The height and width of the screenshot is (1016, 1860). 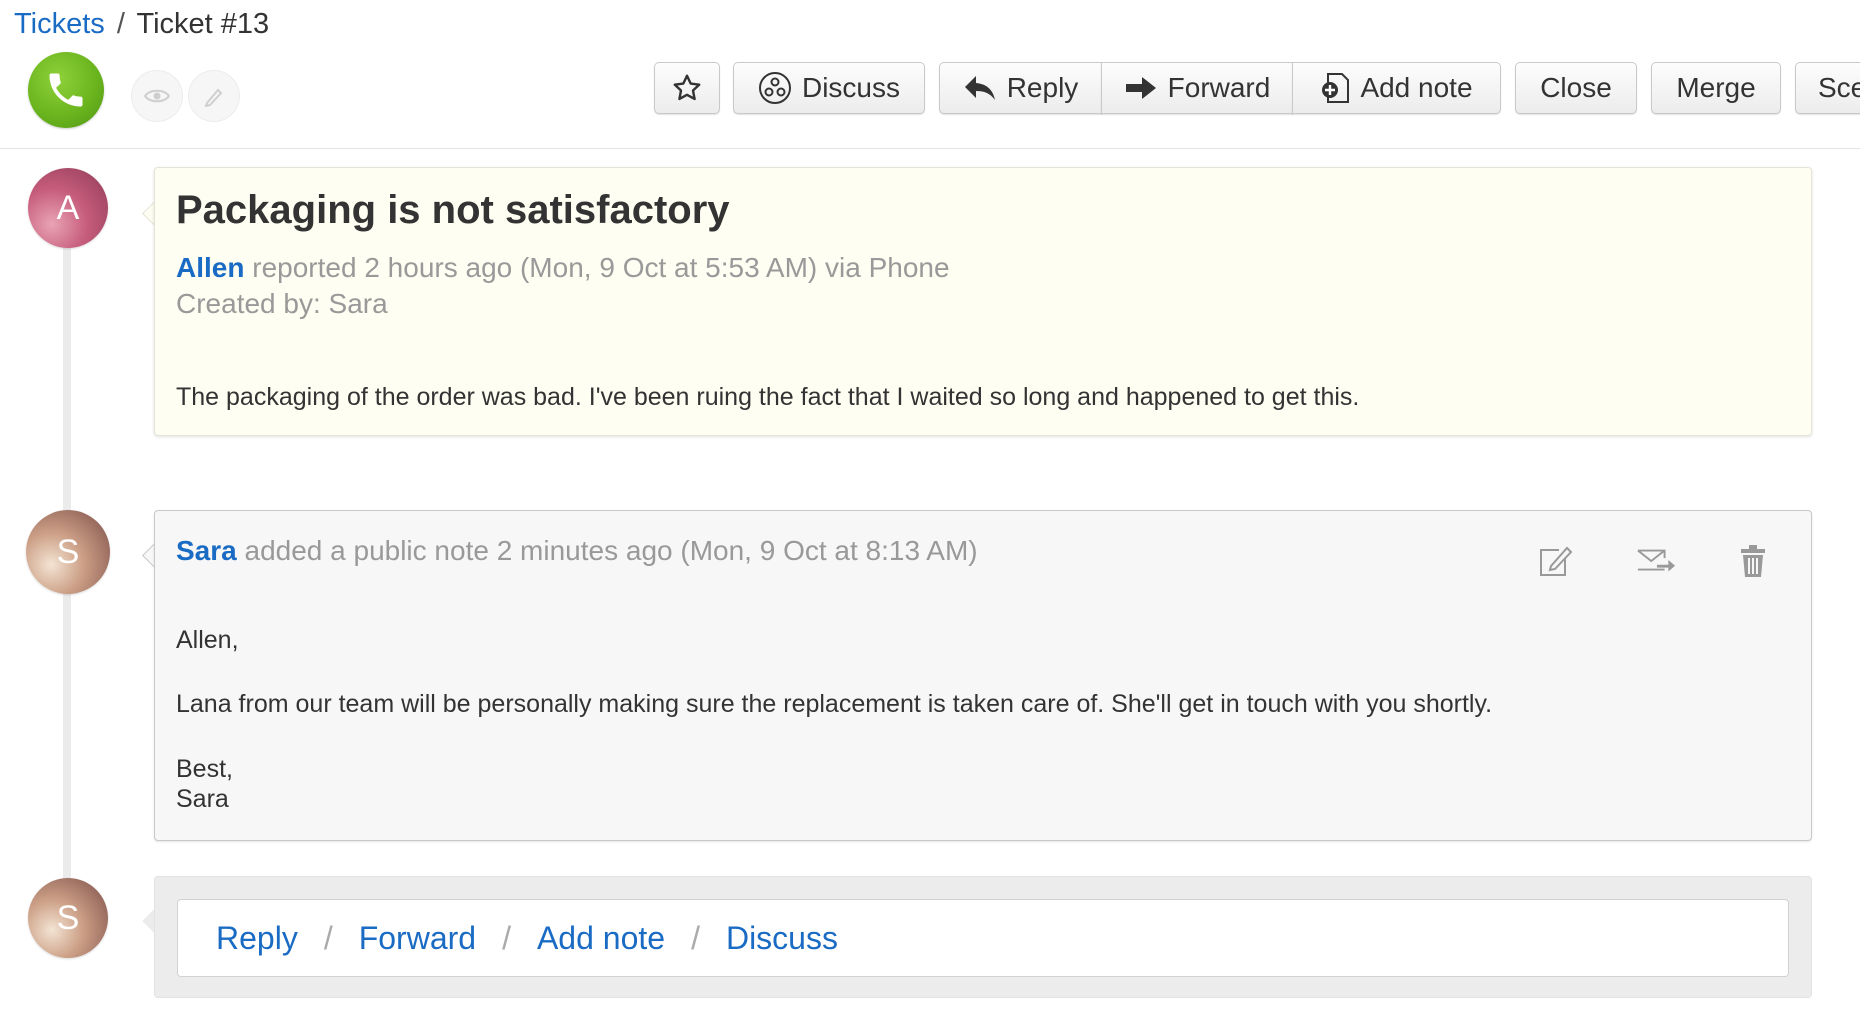 What do you see at coordinates (59, 24) in the screenshot?
I see `breadcrumb-tickets-link: Tickets` at bounding box center [59, 24].